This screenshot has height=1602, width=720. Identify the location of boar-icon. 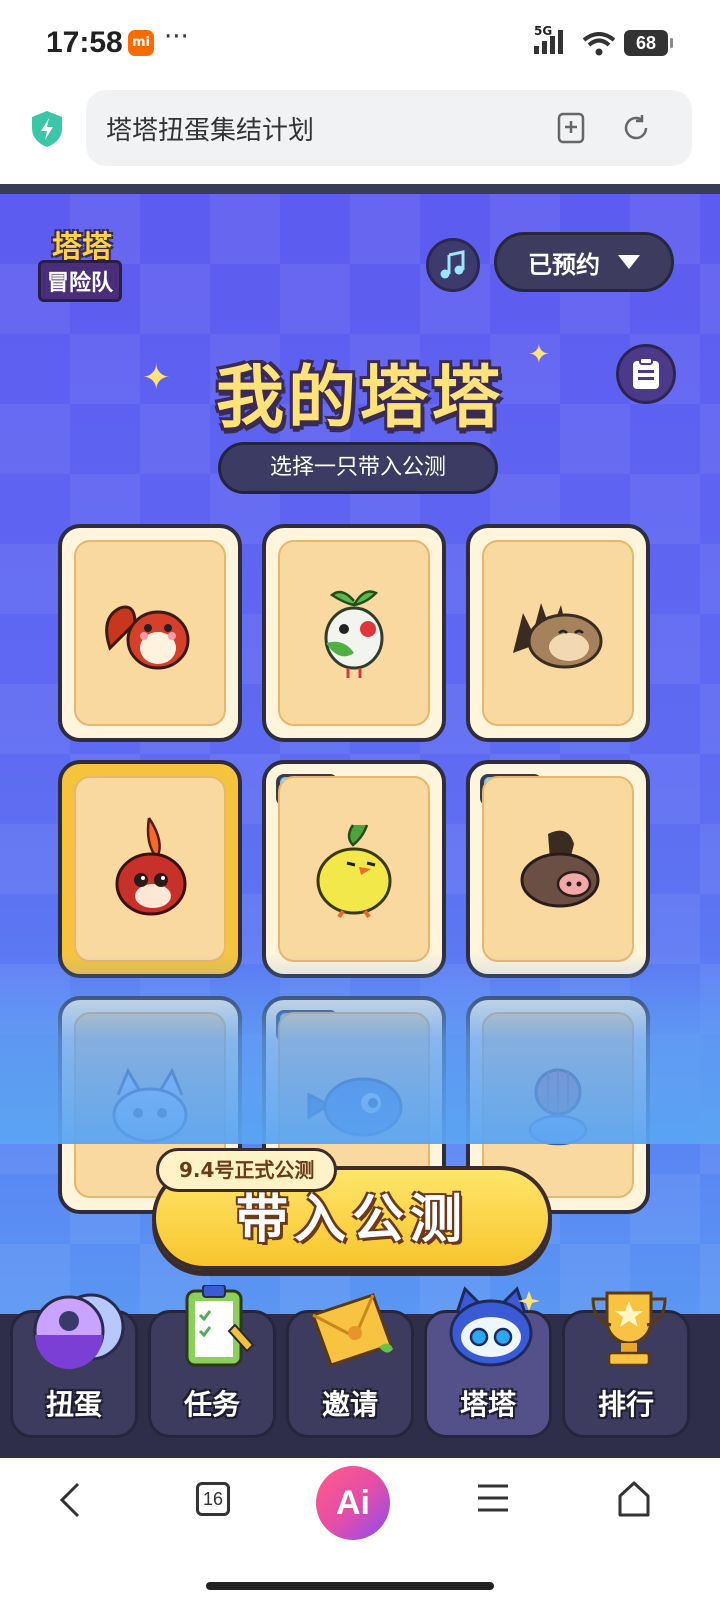
(560, 869).